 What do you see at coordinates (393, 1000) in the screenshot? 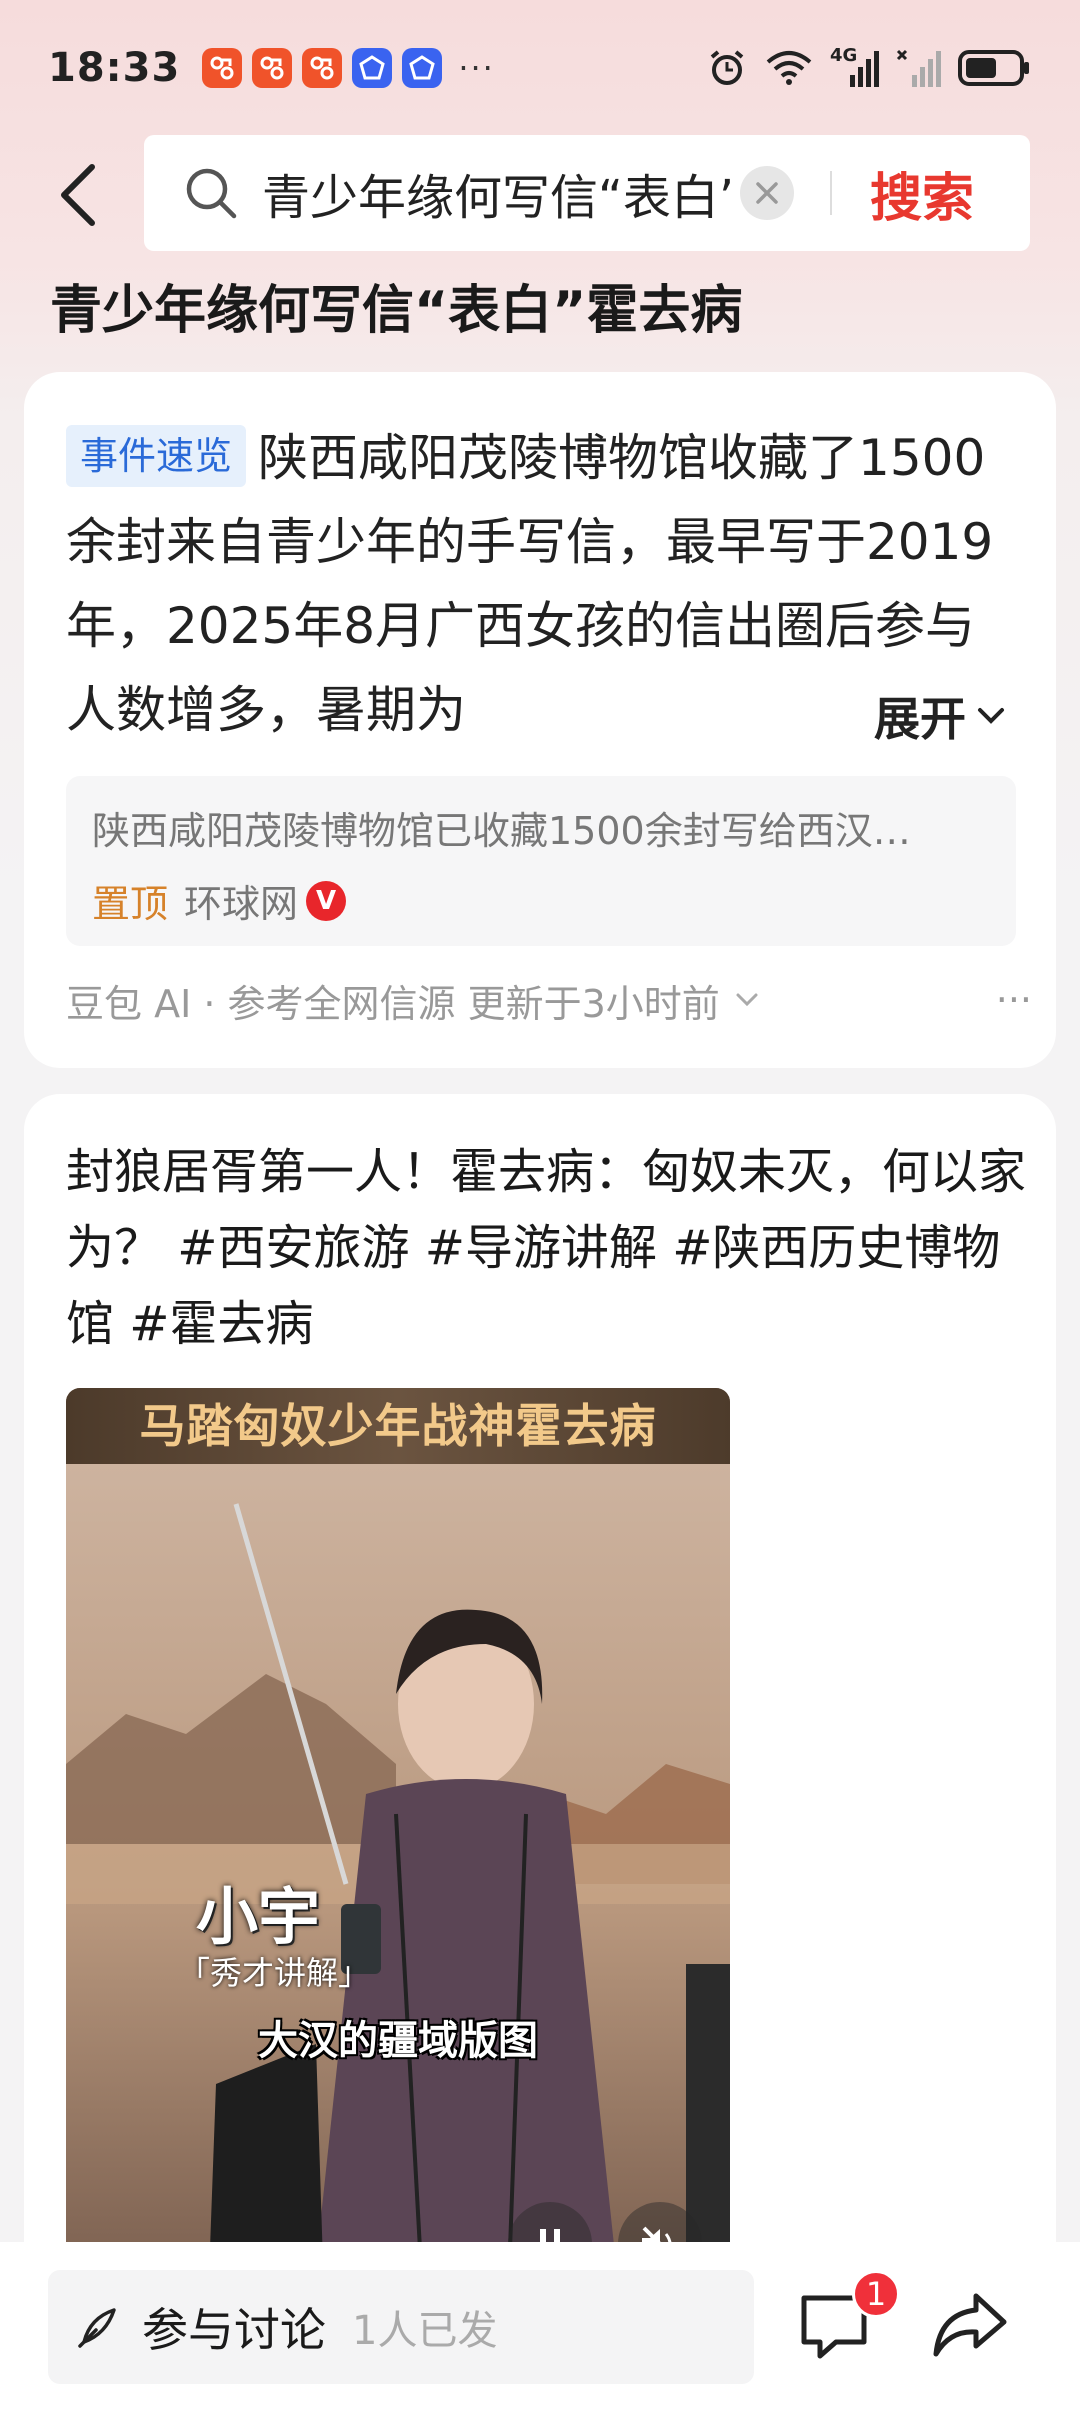
I see `ai-source-info: 豆包 AI · 参考全网信源 更新于3小时前` at bounding box center [393, 1000].